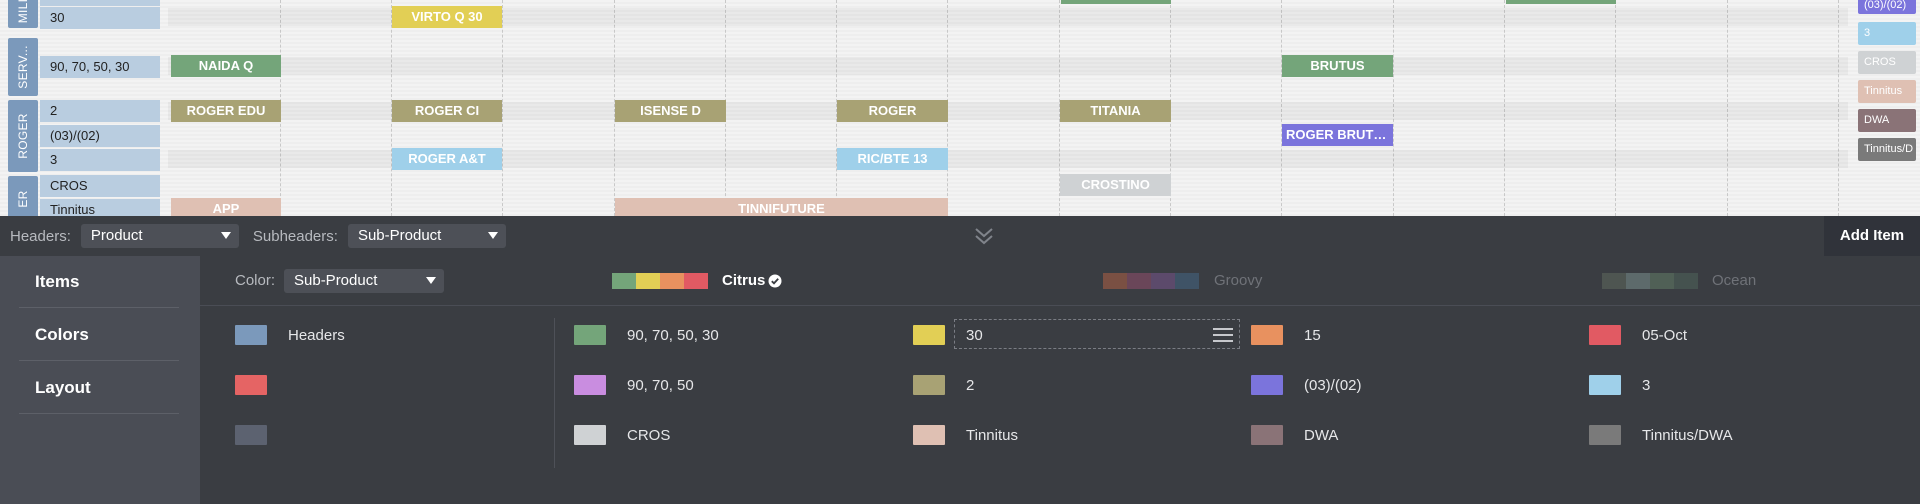  Describe the element at coordinates (1887, 7) in the screenshot. I see `legend-chip: (03)/(02)` at that location.